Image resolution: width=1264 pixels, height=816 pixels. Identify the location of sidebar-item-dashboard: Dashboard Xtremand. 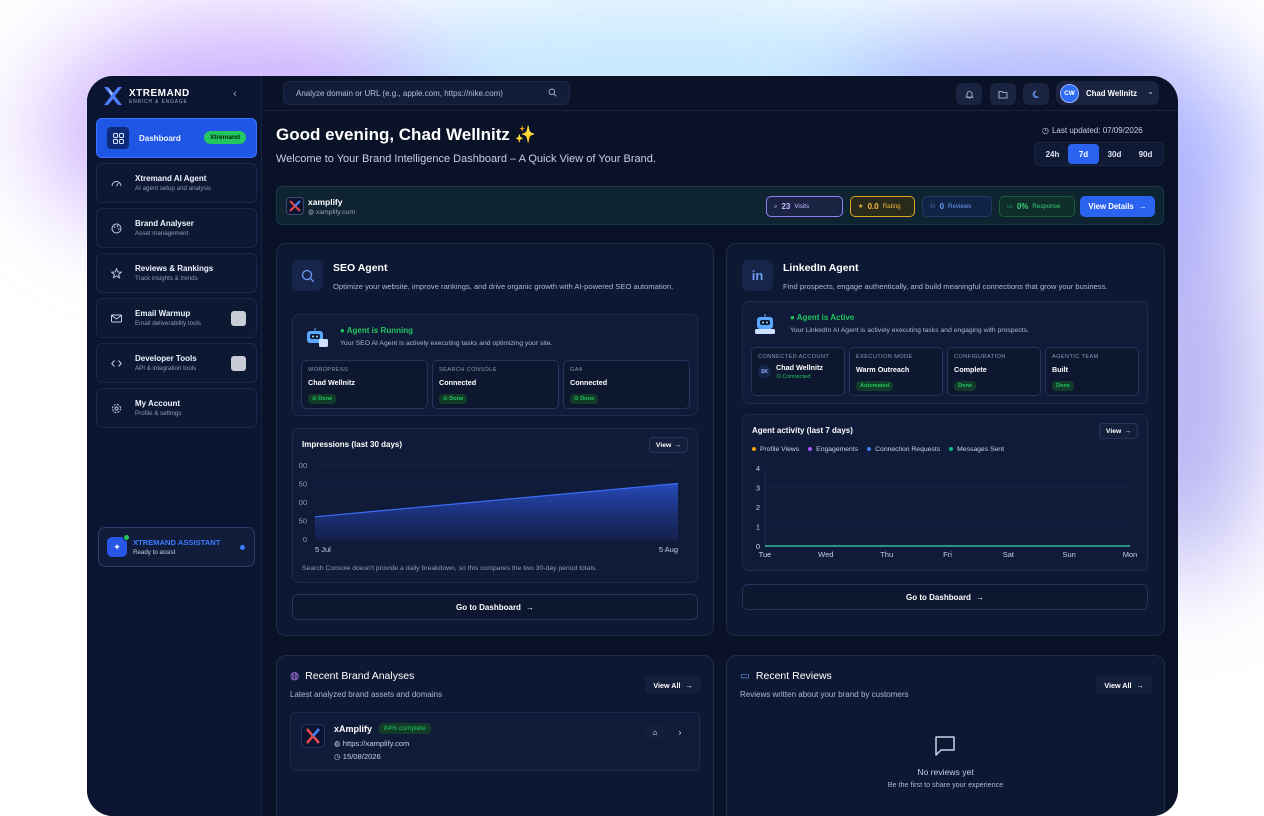
(176, 138).